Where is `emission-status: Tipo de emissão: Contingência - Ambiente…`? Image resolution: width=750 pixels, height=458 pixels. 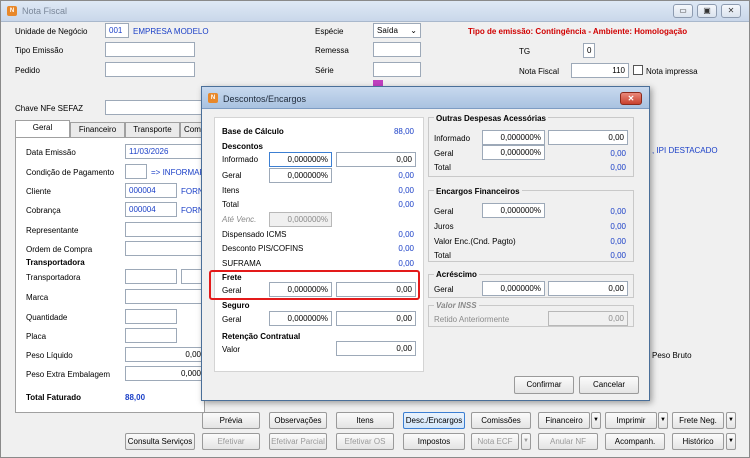
emission-status: Tipo de emissão: Contingência - Ambiente… is located at coordinates (578, 31).